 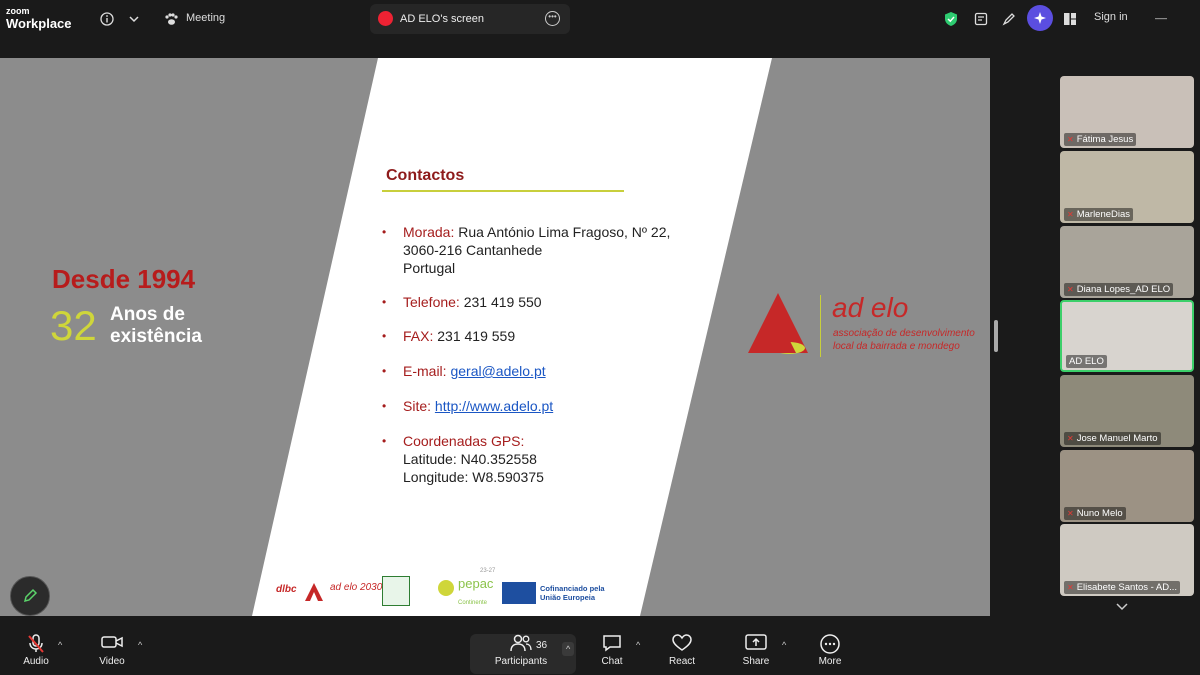 I want to click on contacts-underline, so click(x=503, y=191).